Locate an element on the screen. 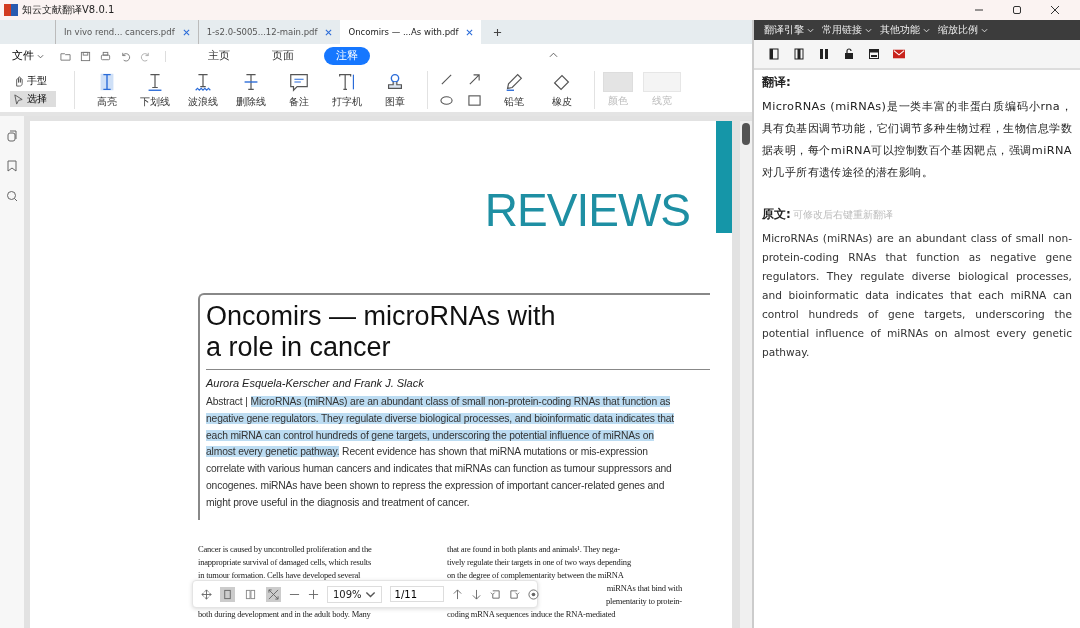 The height and width of the screenshot is (628, 1080). body-text-line: that are found in both plants and animals¹. They nega- is located at coordinates (534, 549).